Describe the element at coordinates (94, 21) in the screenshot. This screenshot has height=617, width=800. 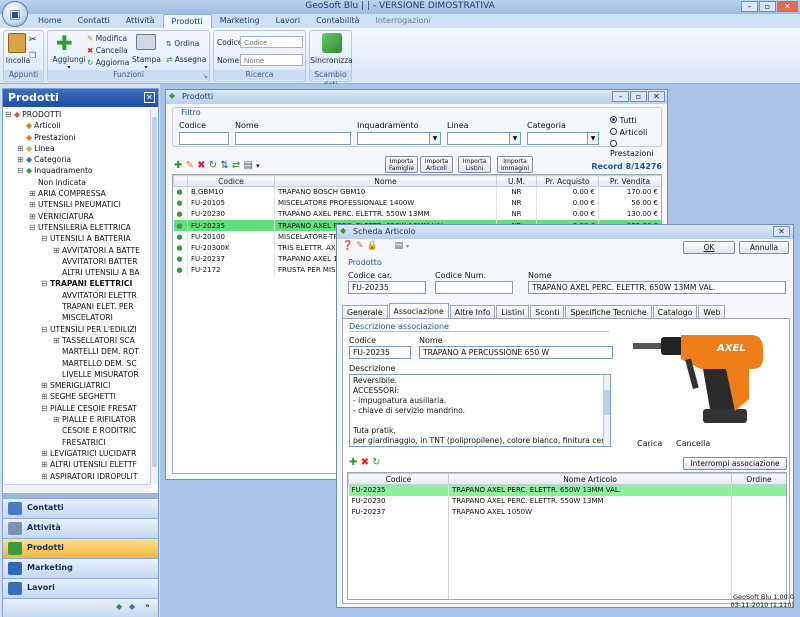
I see `ribbon-tab-contatti: Contatti` at that location.